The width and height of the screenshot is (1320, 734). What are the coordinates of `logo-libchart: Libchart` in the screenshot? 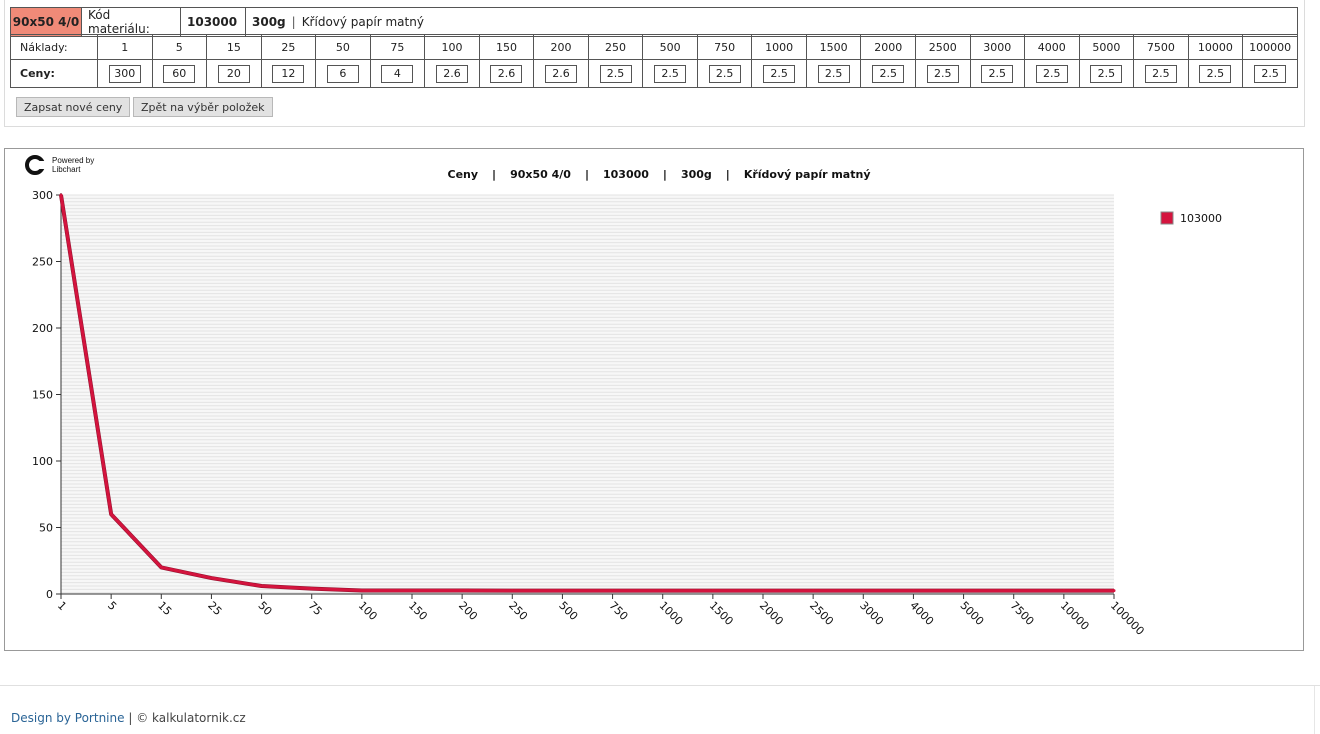 It's located at (66, 169).